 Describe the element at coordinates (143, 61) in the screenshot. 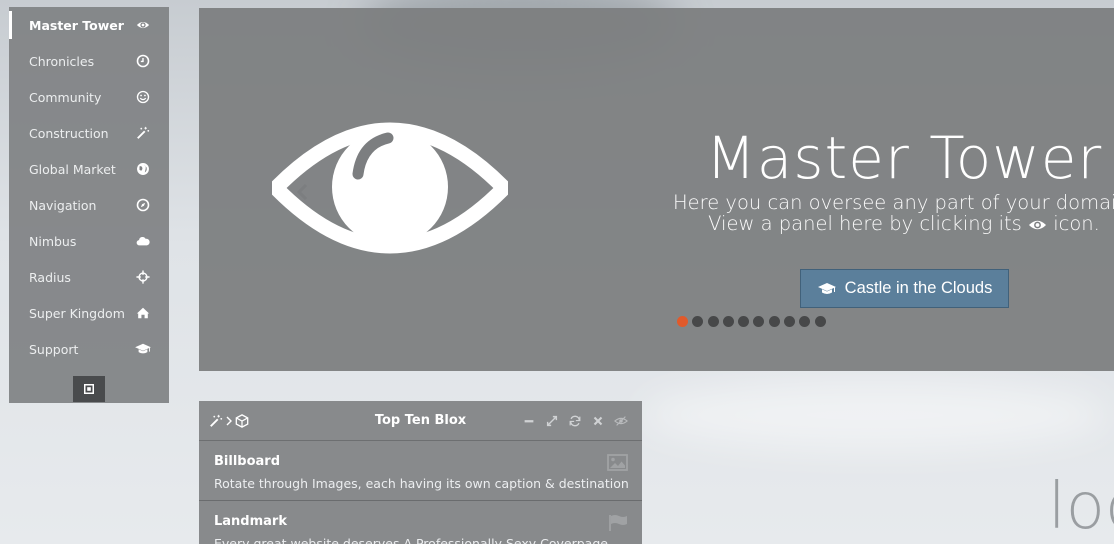

I see `clock-icon` at that location.